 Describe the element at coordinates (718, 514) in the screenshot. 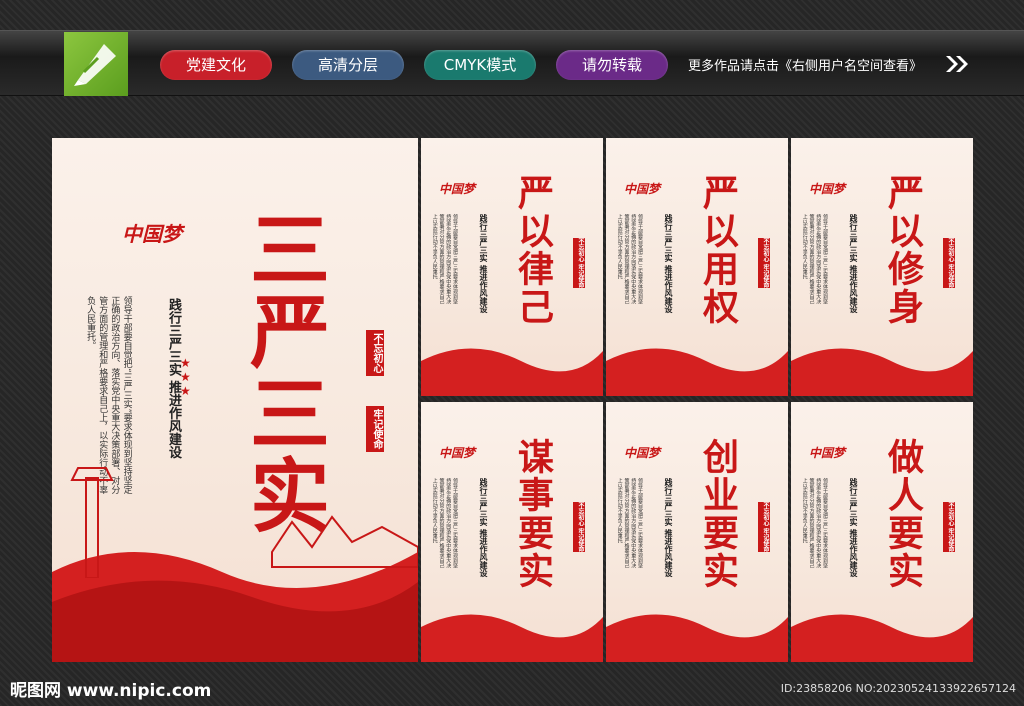

I see `poster-title: 创业要实` at that location.